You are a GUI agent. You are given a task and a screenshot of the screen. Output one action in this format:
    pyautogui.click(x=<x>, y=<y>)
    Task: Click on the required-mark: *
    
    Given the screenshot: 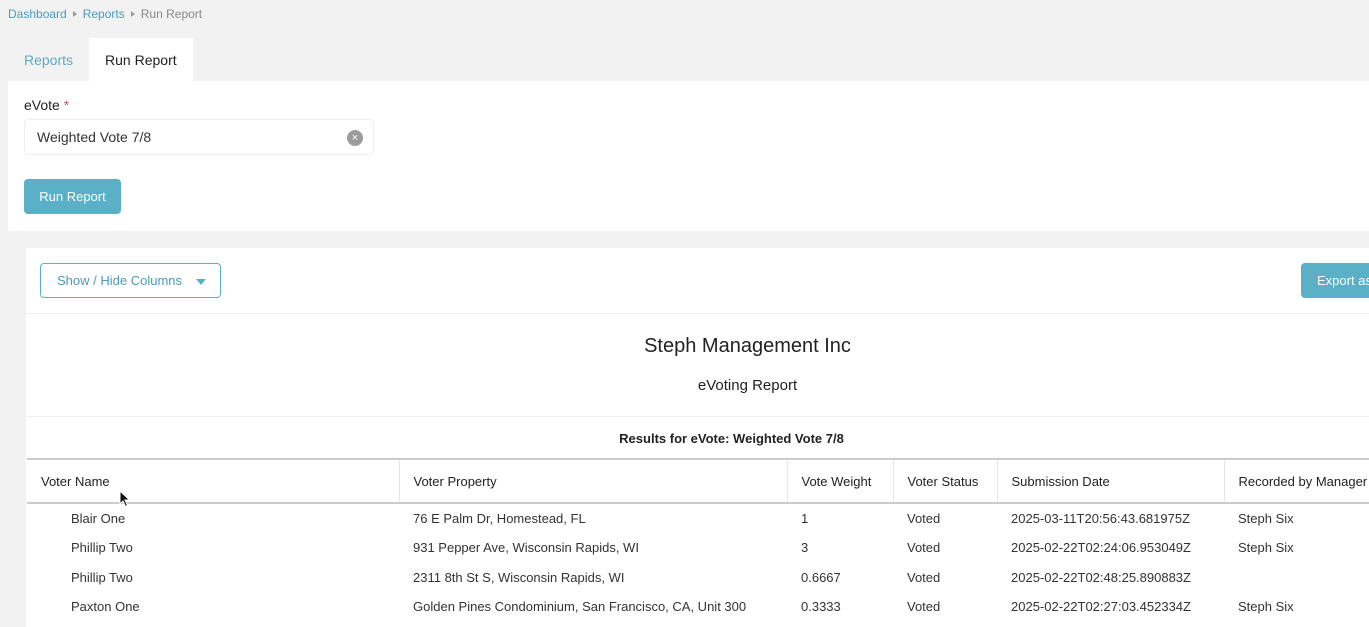 What is the action you would take?
    pyautogui.click(x=66, y=105)
    